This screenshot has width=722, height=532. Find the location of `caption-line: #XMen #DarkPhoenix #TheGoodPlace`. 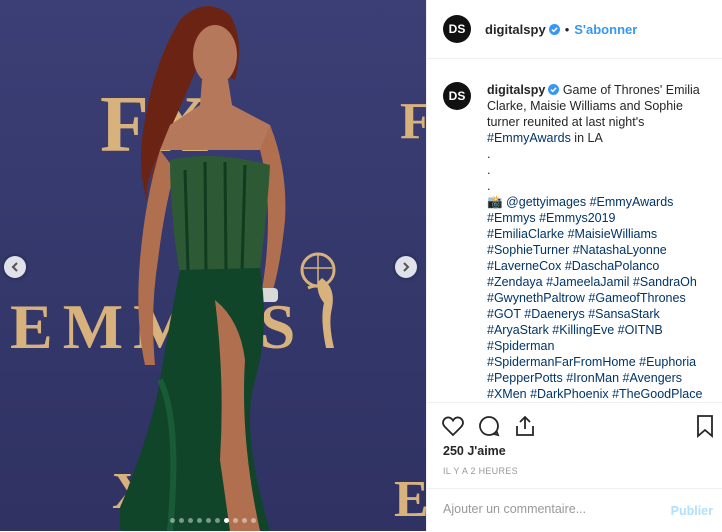

caption-line: #XMen #DarkPhoenix #TheGoodPlace is located at coordinates (601, 392).